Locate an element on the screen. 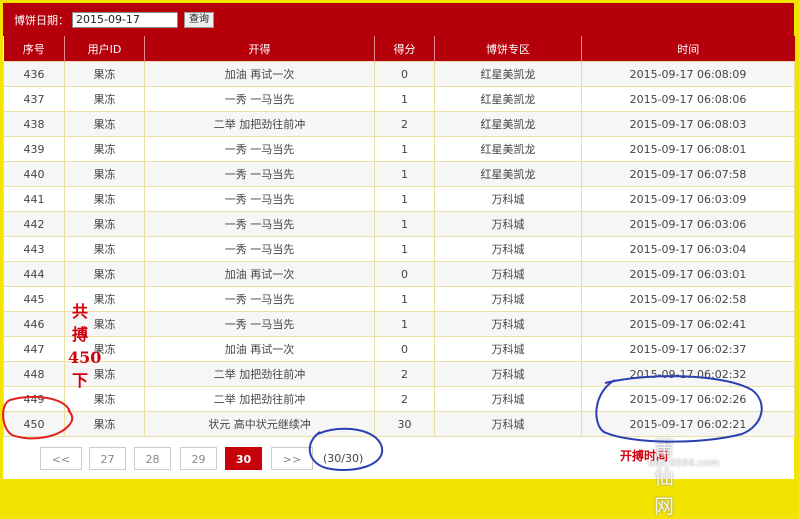  table-row: 449 果冻 二举 加把劲往前冲 2 万科城 2015-09-17 06:02:26 is located at coordinates (399, 399).